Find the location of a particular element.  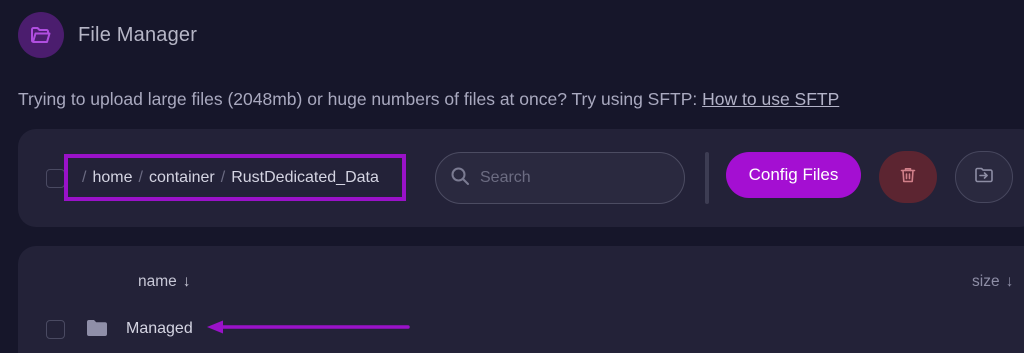

folder-open-icon is located at coordinates (41, 35).